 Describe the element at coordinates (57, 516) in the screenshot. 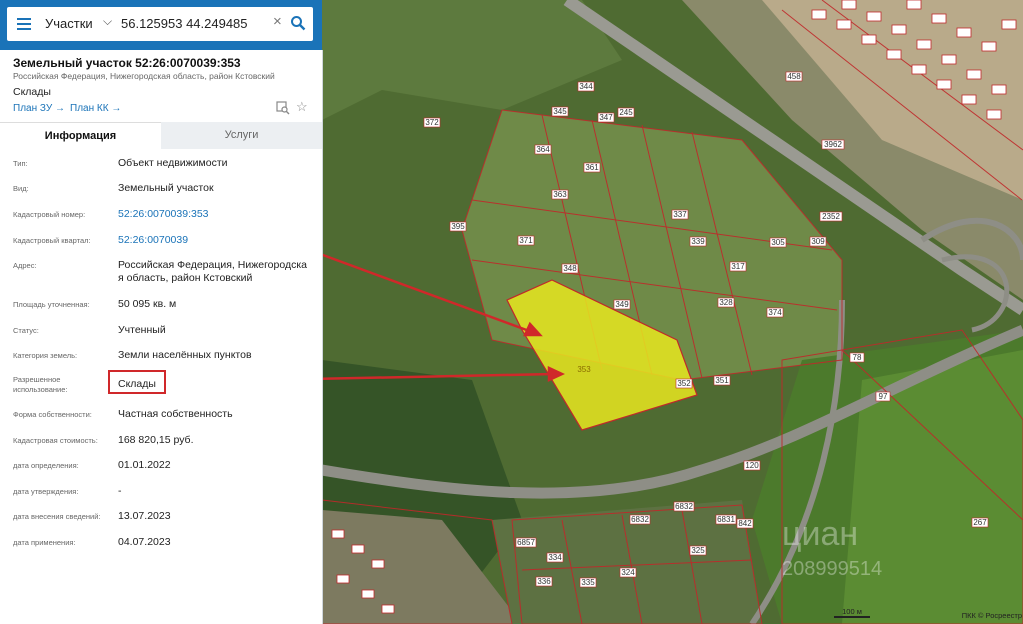

I see `field-label: дата внесения сведений:` at that location.